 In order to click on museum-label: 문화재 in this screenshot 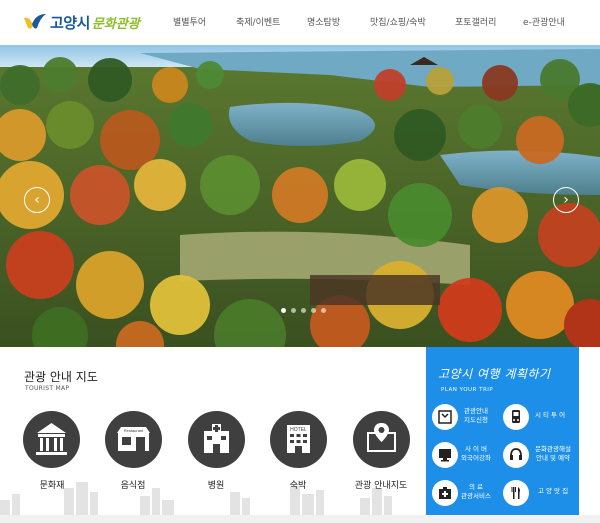, I will do `click(52, 484)`.